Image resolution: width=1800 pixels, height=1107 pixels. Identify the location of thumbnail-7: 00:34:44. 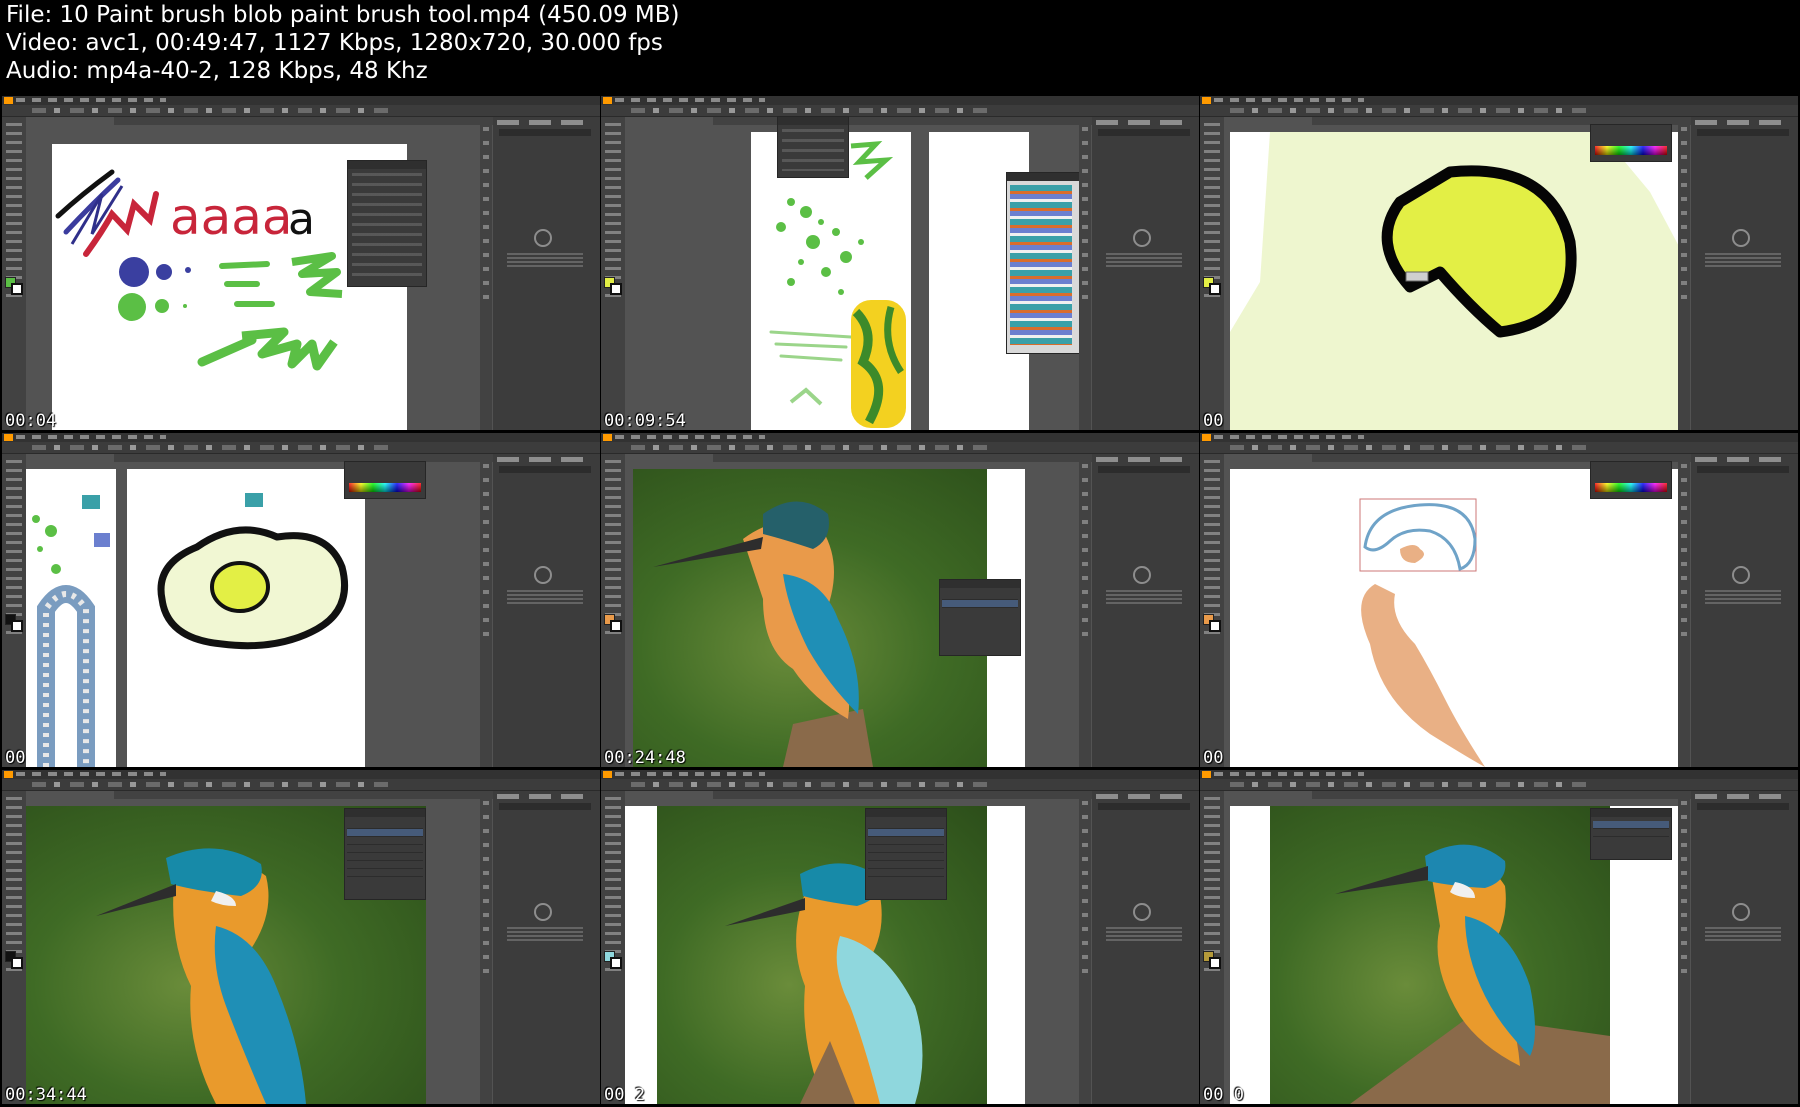
(301, 937).